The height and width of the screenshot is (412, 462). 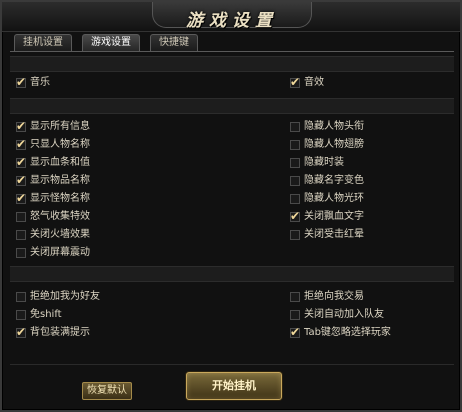 What do you see at coordinates (111, 42) in the screenshot?
I see `tab-game-settings: 游戏设置` at bounding box center [111, 42].